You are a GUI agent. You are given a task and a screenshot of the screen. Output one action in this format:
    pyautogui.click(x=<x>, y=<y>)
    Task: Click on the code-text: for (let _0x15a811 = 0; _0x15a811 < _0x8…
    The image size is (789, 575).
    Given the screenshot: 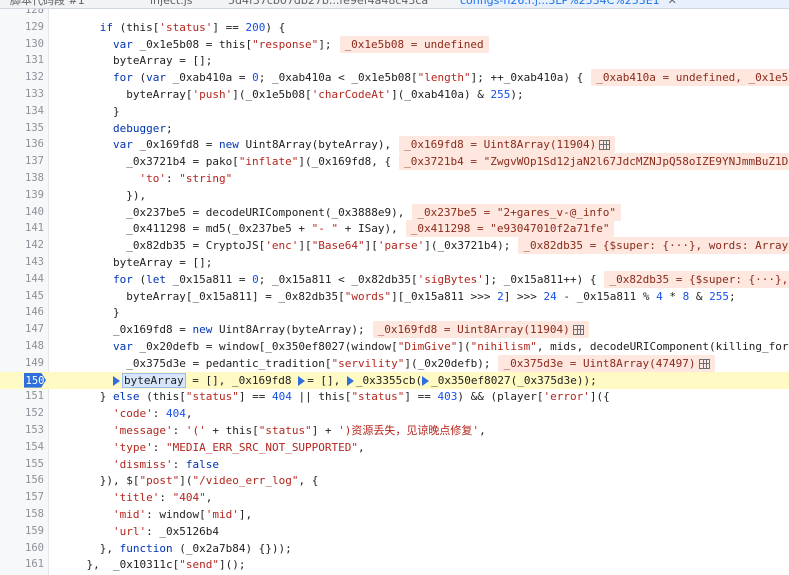 What is the action you would take?
    pyautogui.click(x=424, y=279)
    